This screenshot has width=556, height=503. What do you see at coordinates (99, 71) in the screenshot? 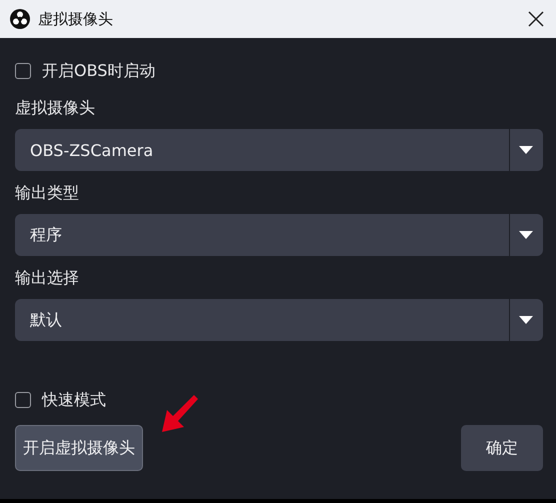
I see `checkbox-label: 开启OBS时启动` at bounding box center [99, 71].